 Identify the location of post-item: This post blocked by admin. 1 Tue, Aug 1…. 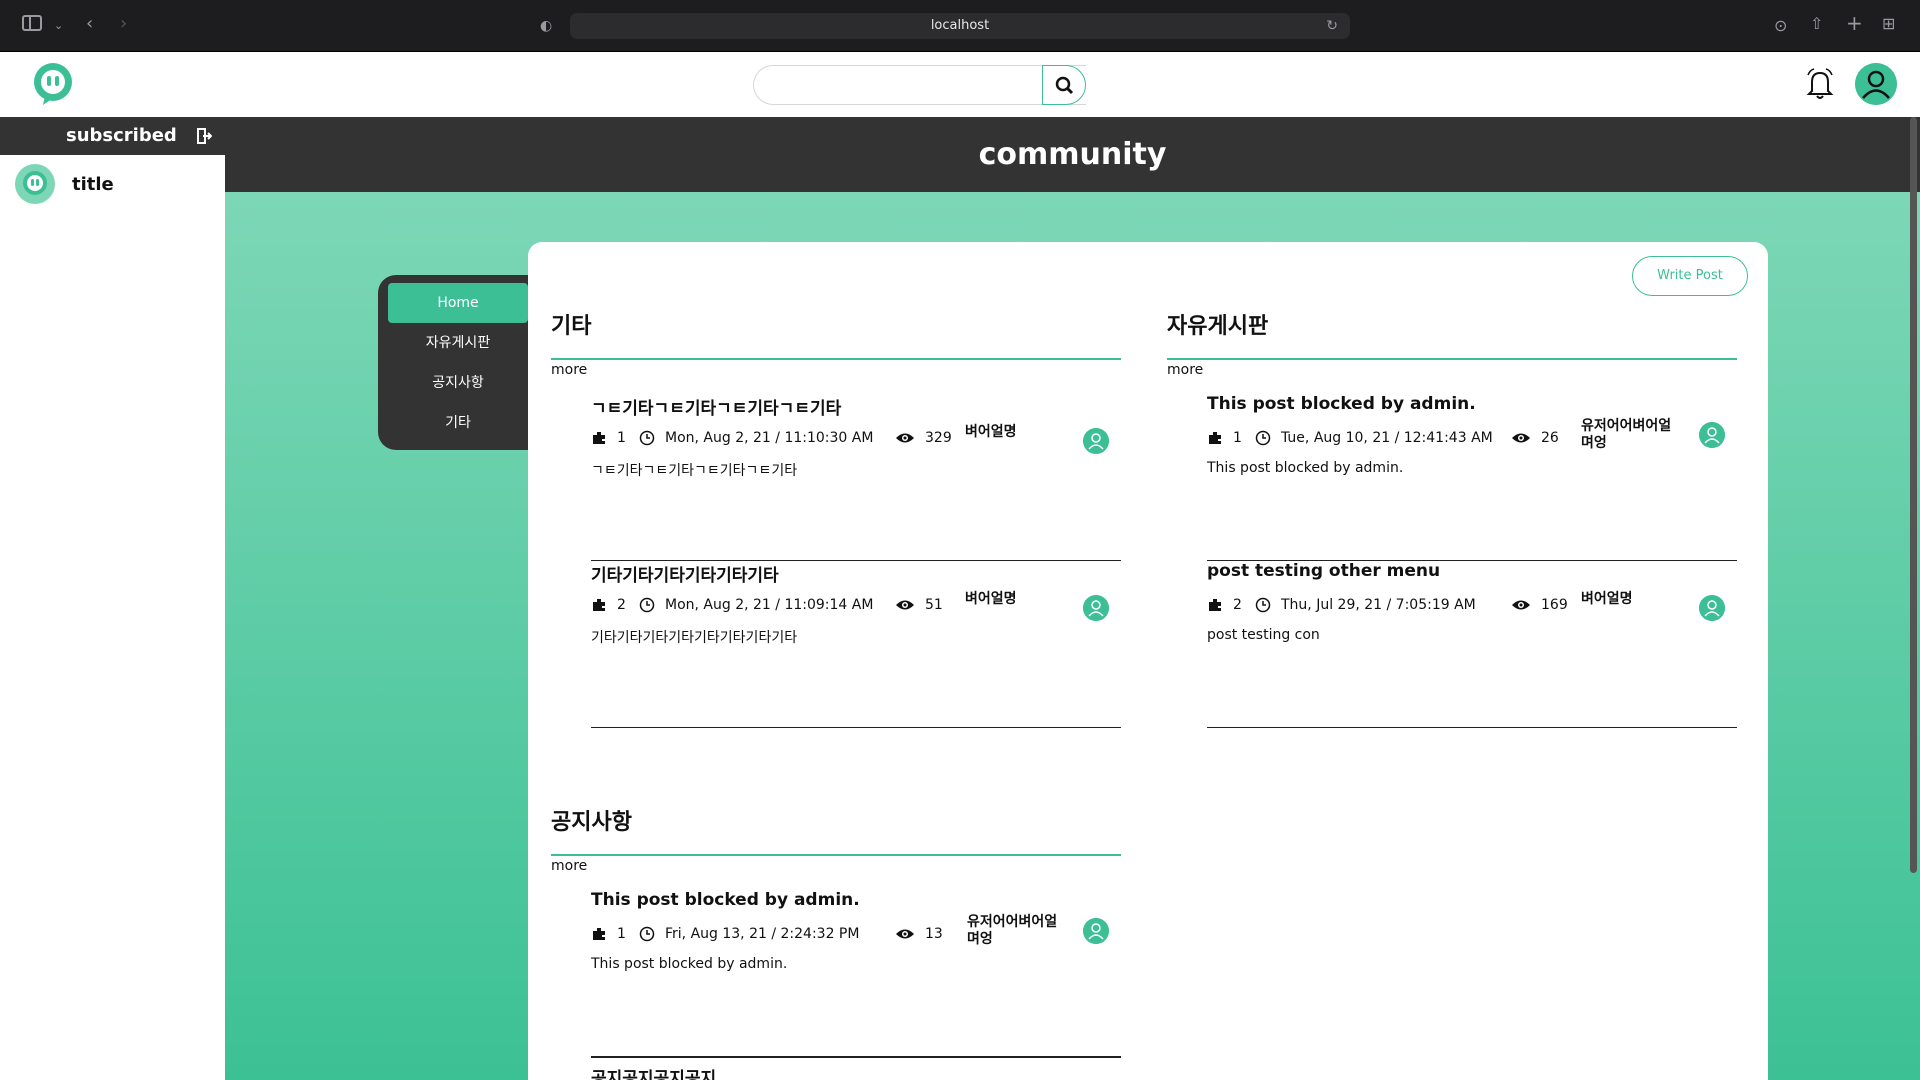
(1472, 477).